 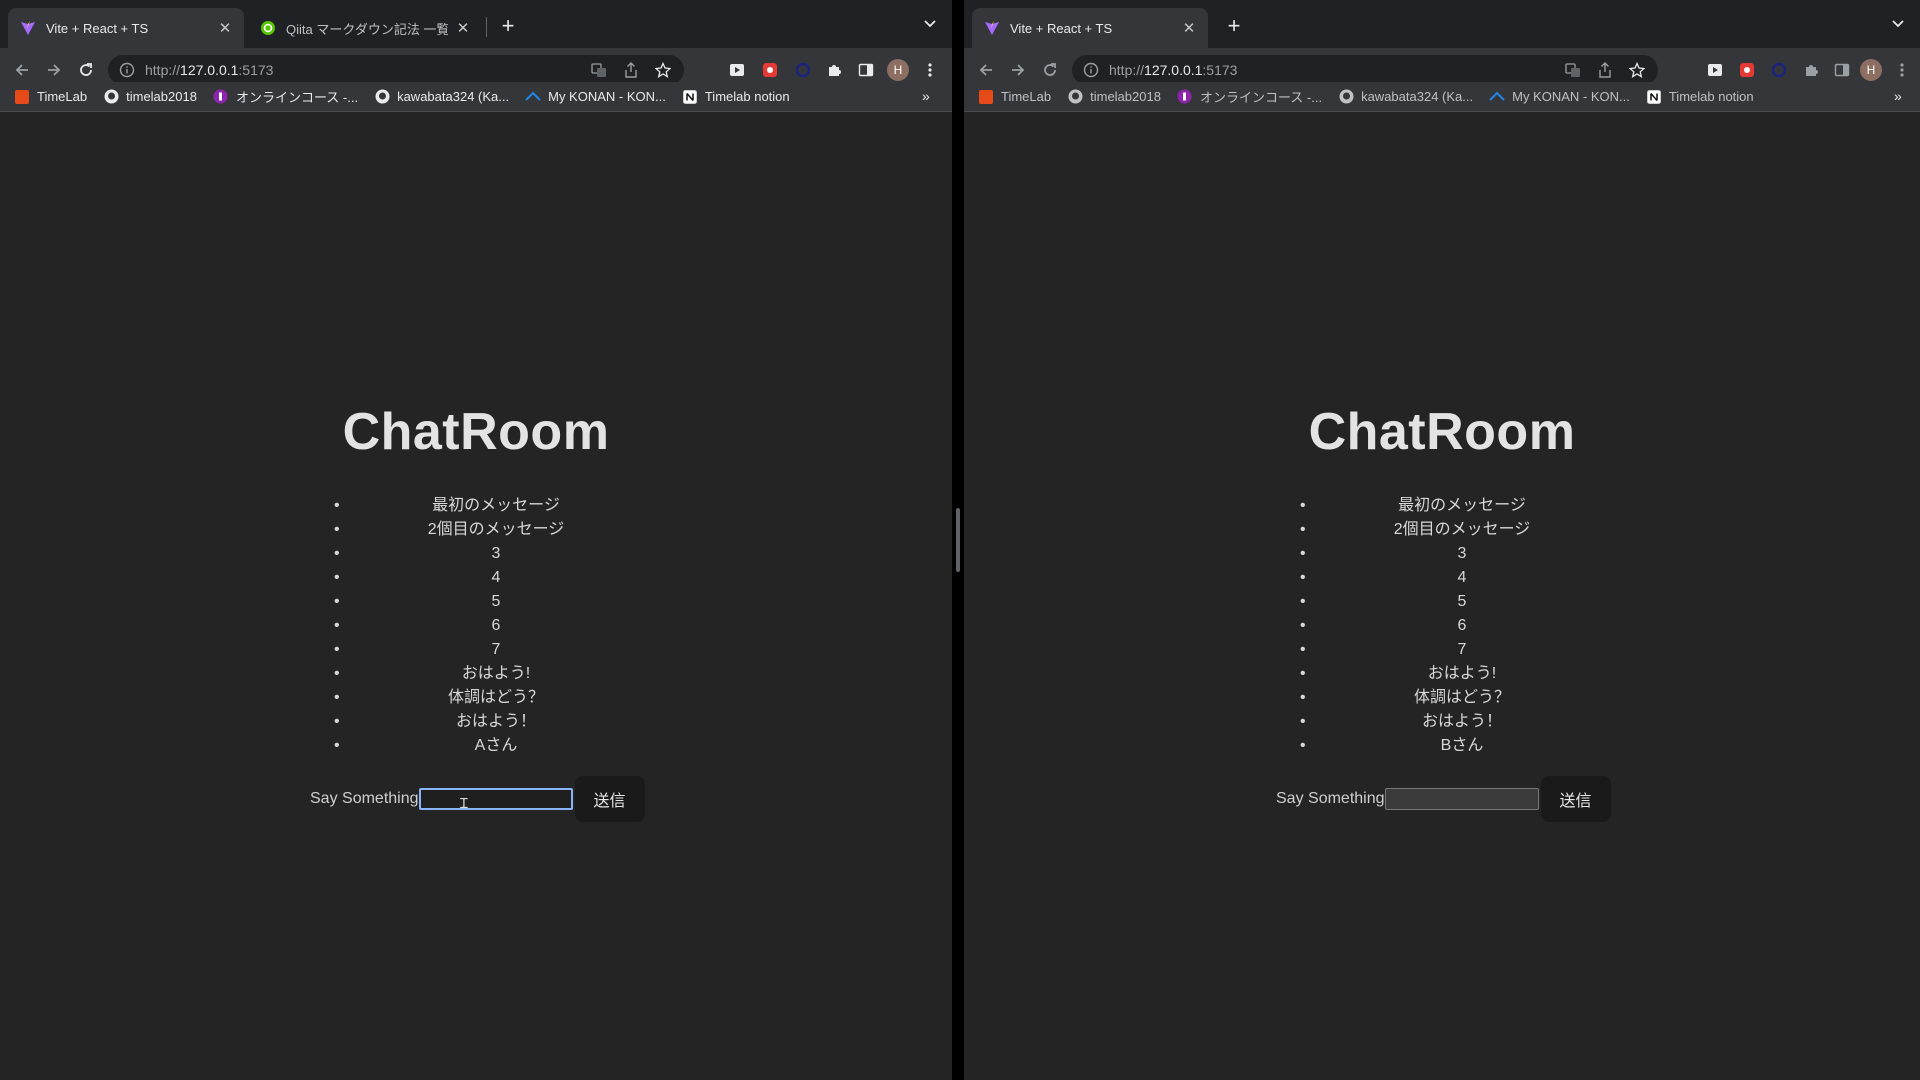 I want to click on bookmark-label: timelab2018, so click(x=1125, y=96).